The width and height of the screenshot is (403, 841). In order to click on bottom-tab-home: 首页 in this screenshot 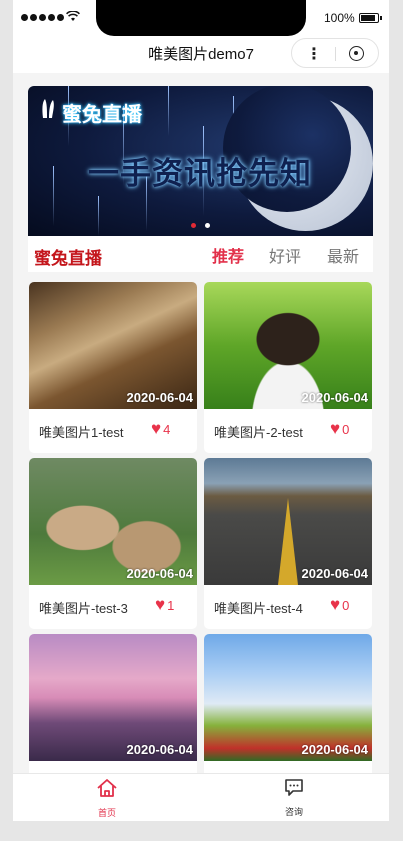, I will do `click(107, 798)`.